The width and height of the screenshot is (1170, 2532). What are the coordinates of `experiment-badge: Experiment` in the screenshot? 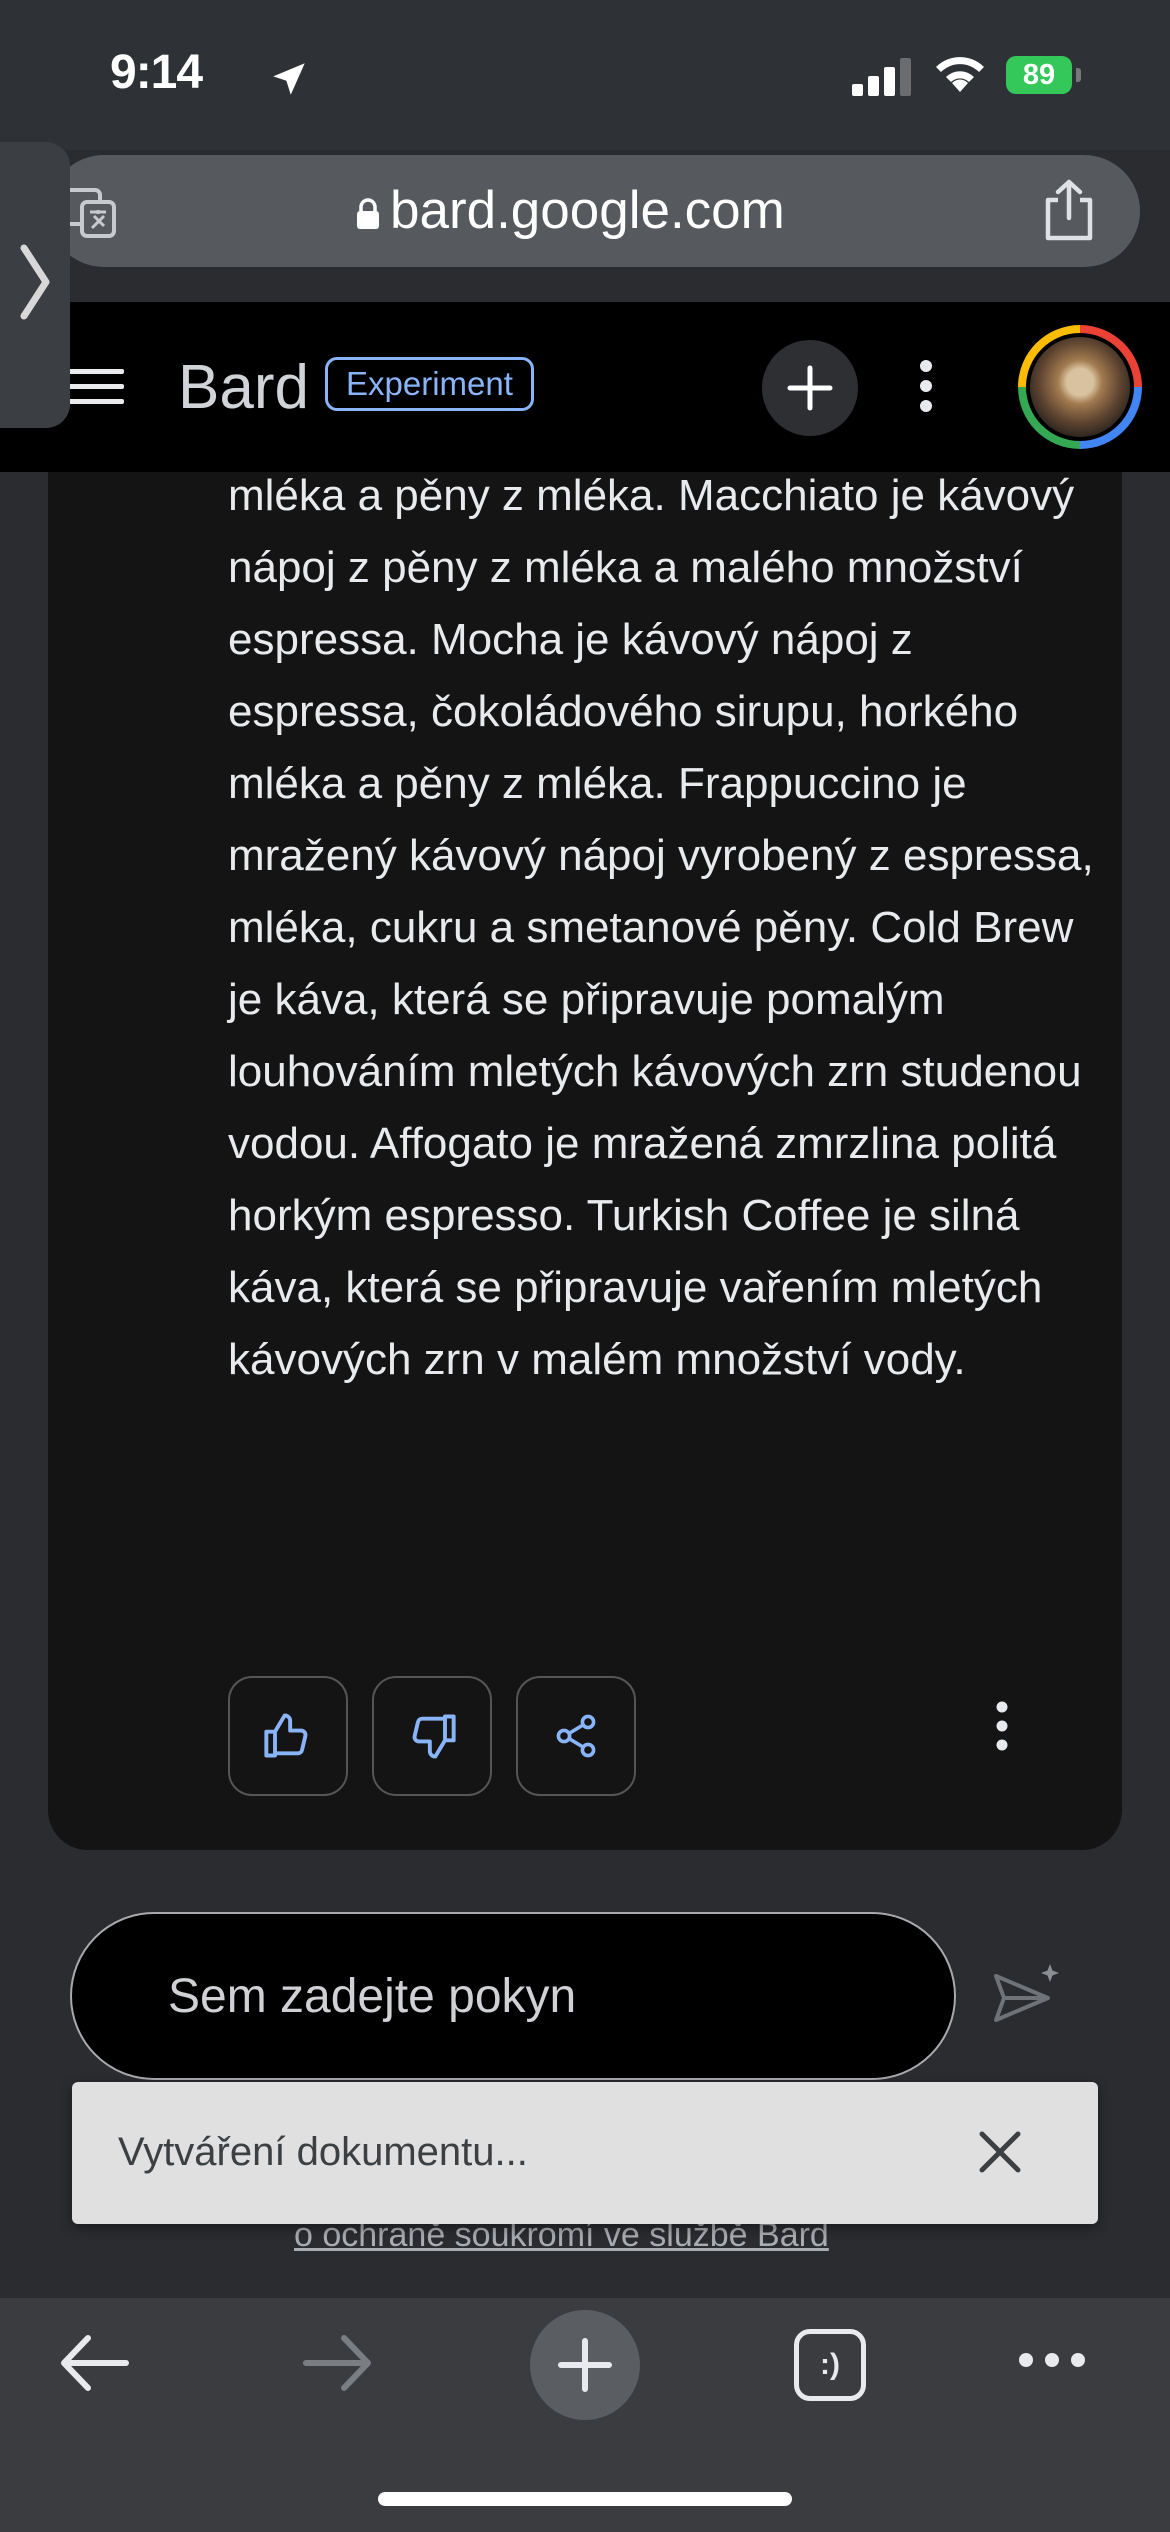 It's located at (429, 384).